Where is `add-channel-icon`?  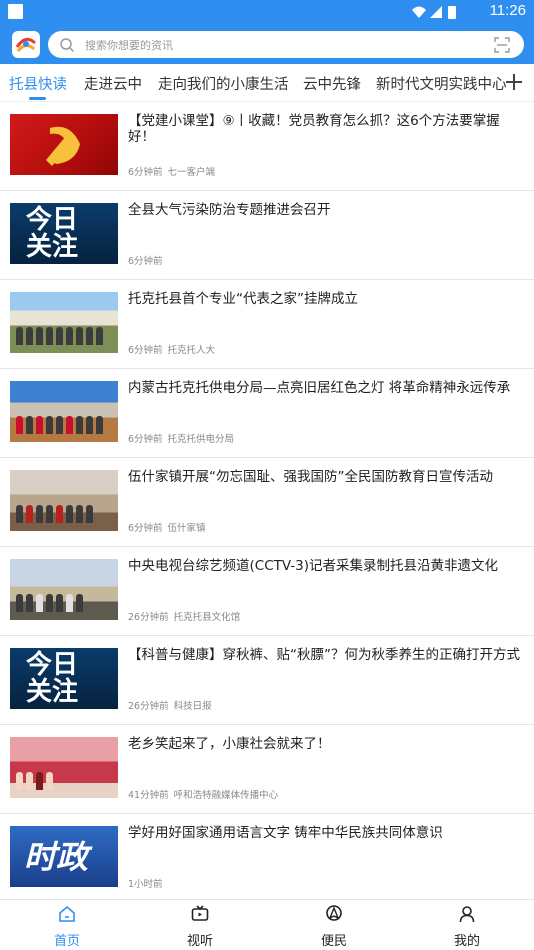 add-channel-icon is located at coordinates (514, 82).